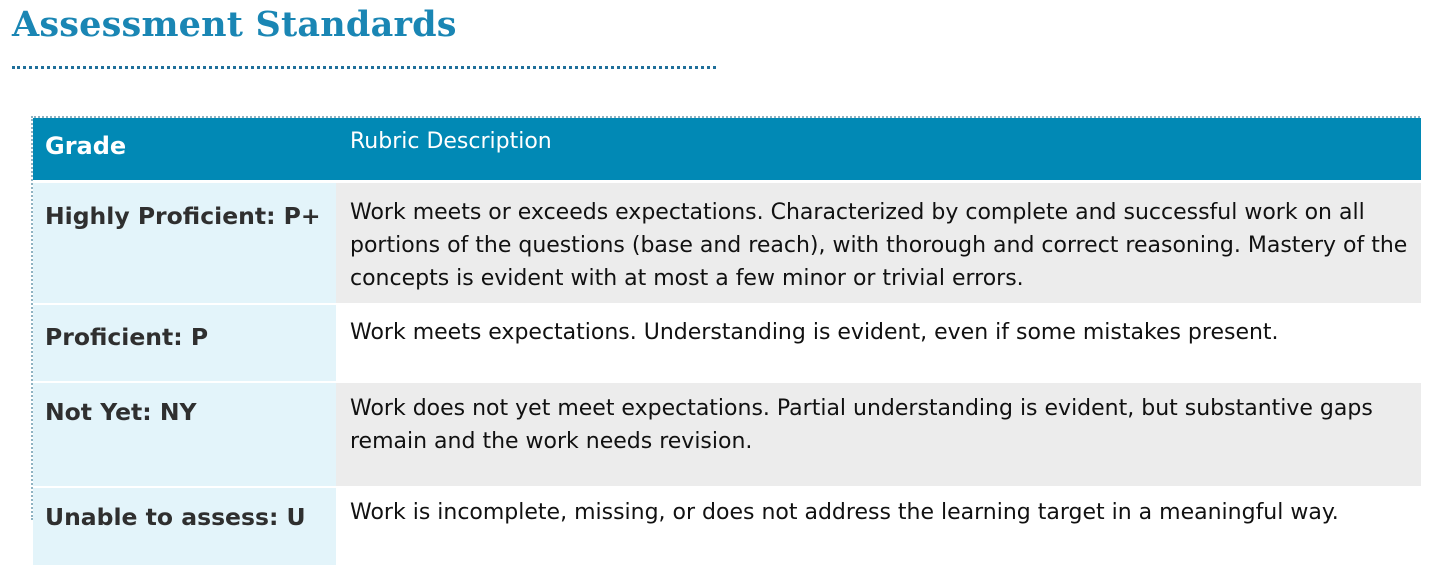 This screenshot has height=567, width=1433. I want to click on grade-cell: Highly Proficient: P+, so click(184, 243).